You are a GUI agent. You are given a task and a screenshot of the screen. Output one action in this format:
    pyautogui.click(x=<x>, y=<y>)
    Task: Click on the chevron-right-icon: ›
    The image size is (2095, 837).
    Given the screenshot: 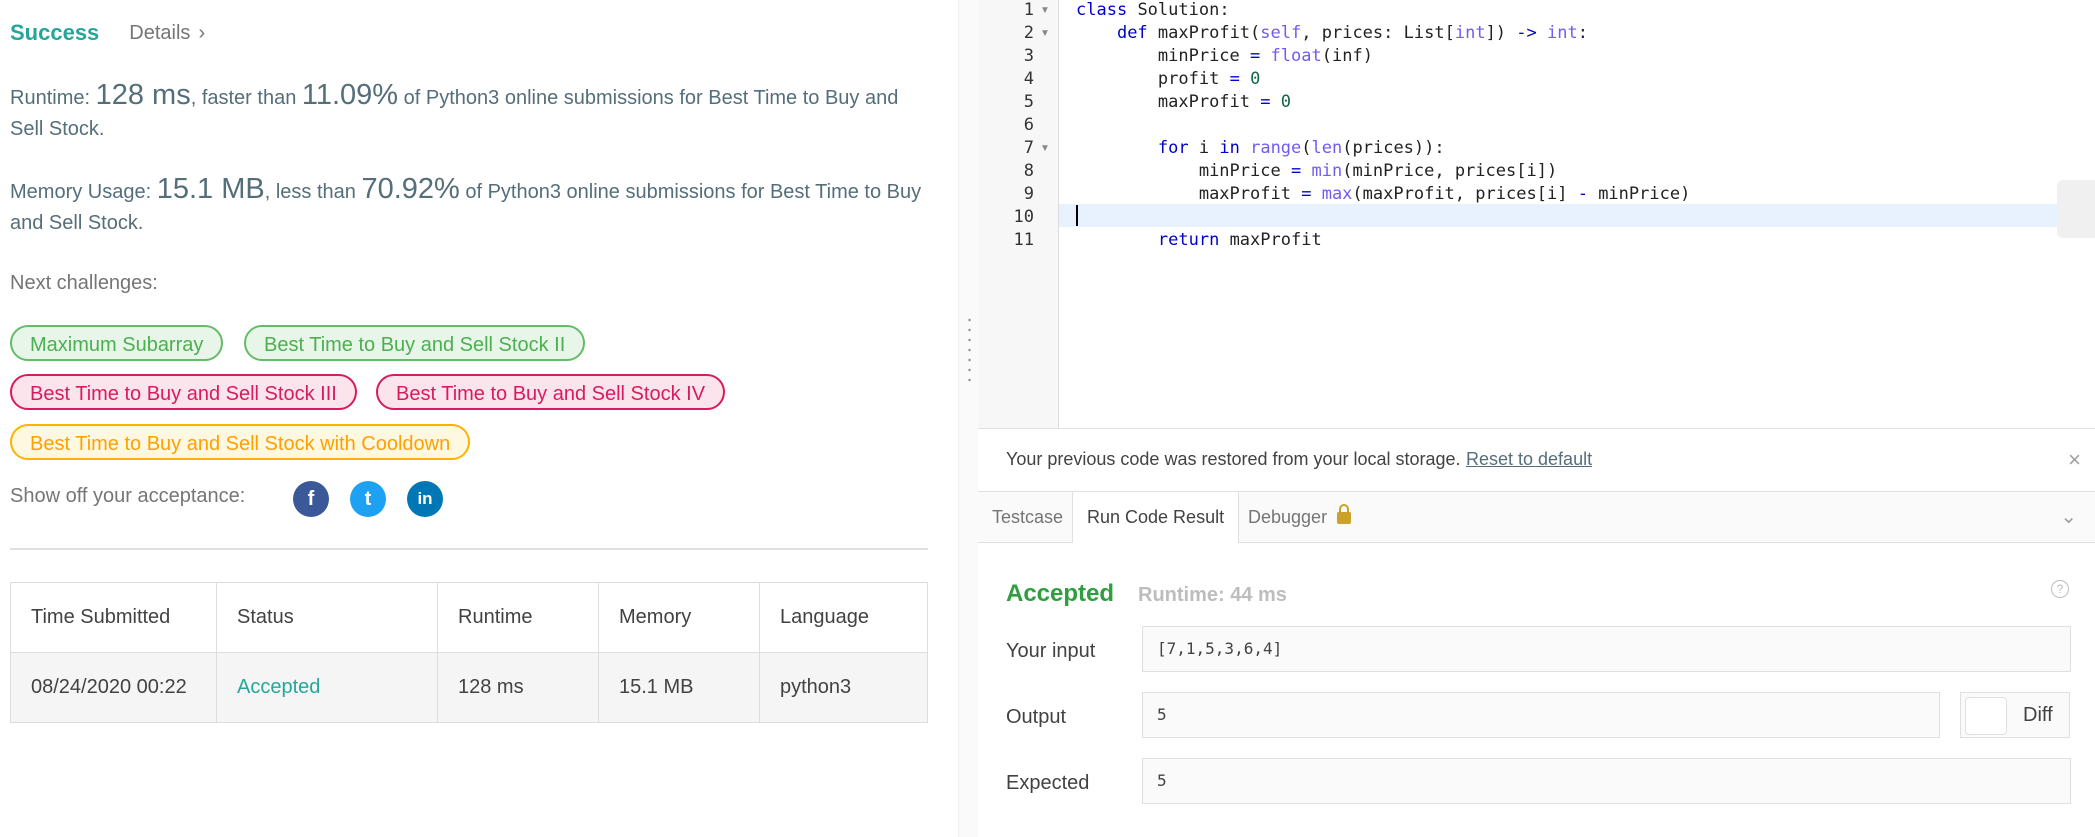 What is the action you would take?
    pyautogui.click(x=201, y=33)
    